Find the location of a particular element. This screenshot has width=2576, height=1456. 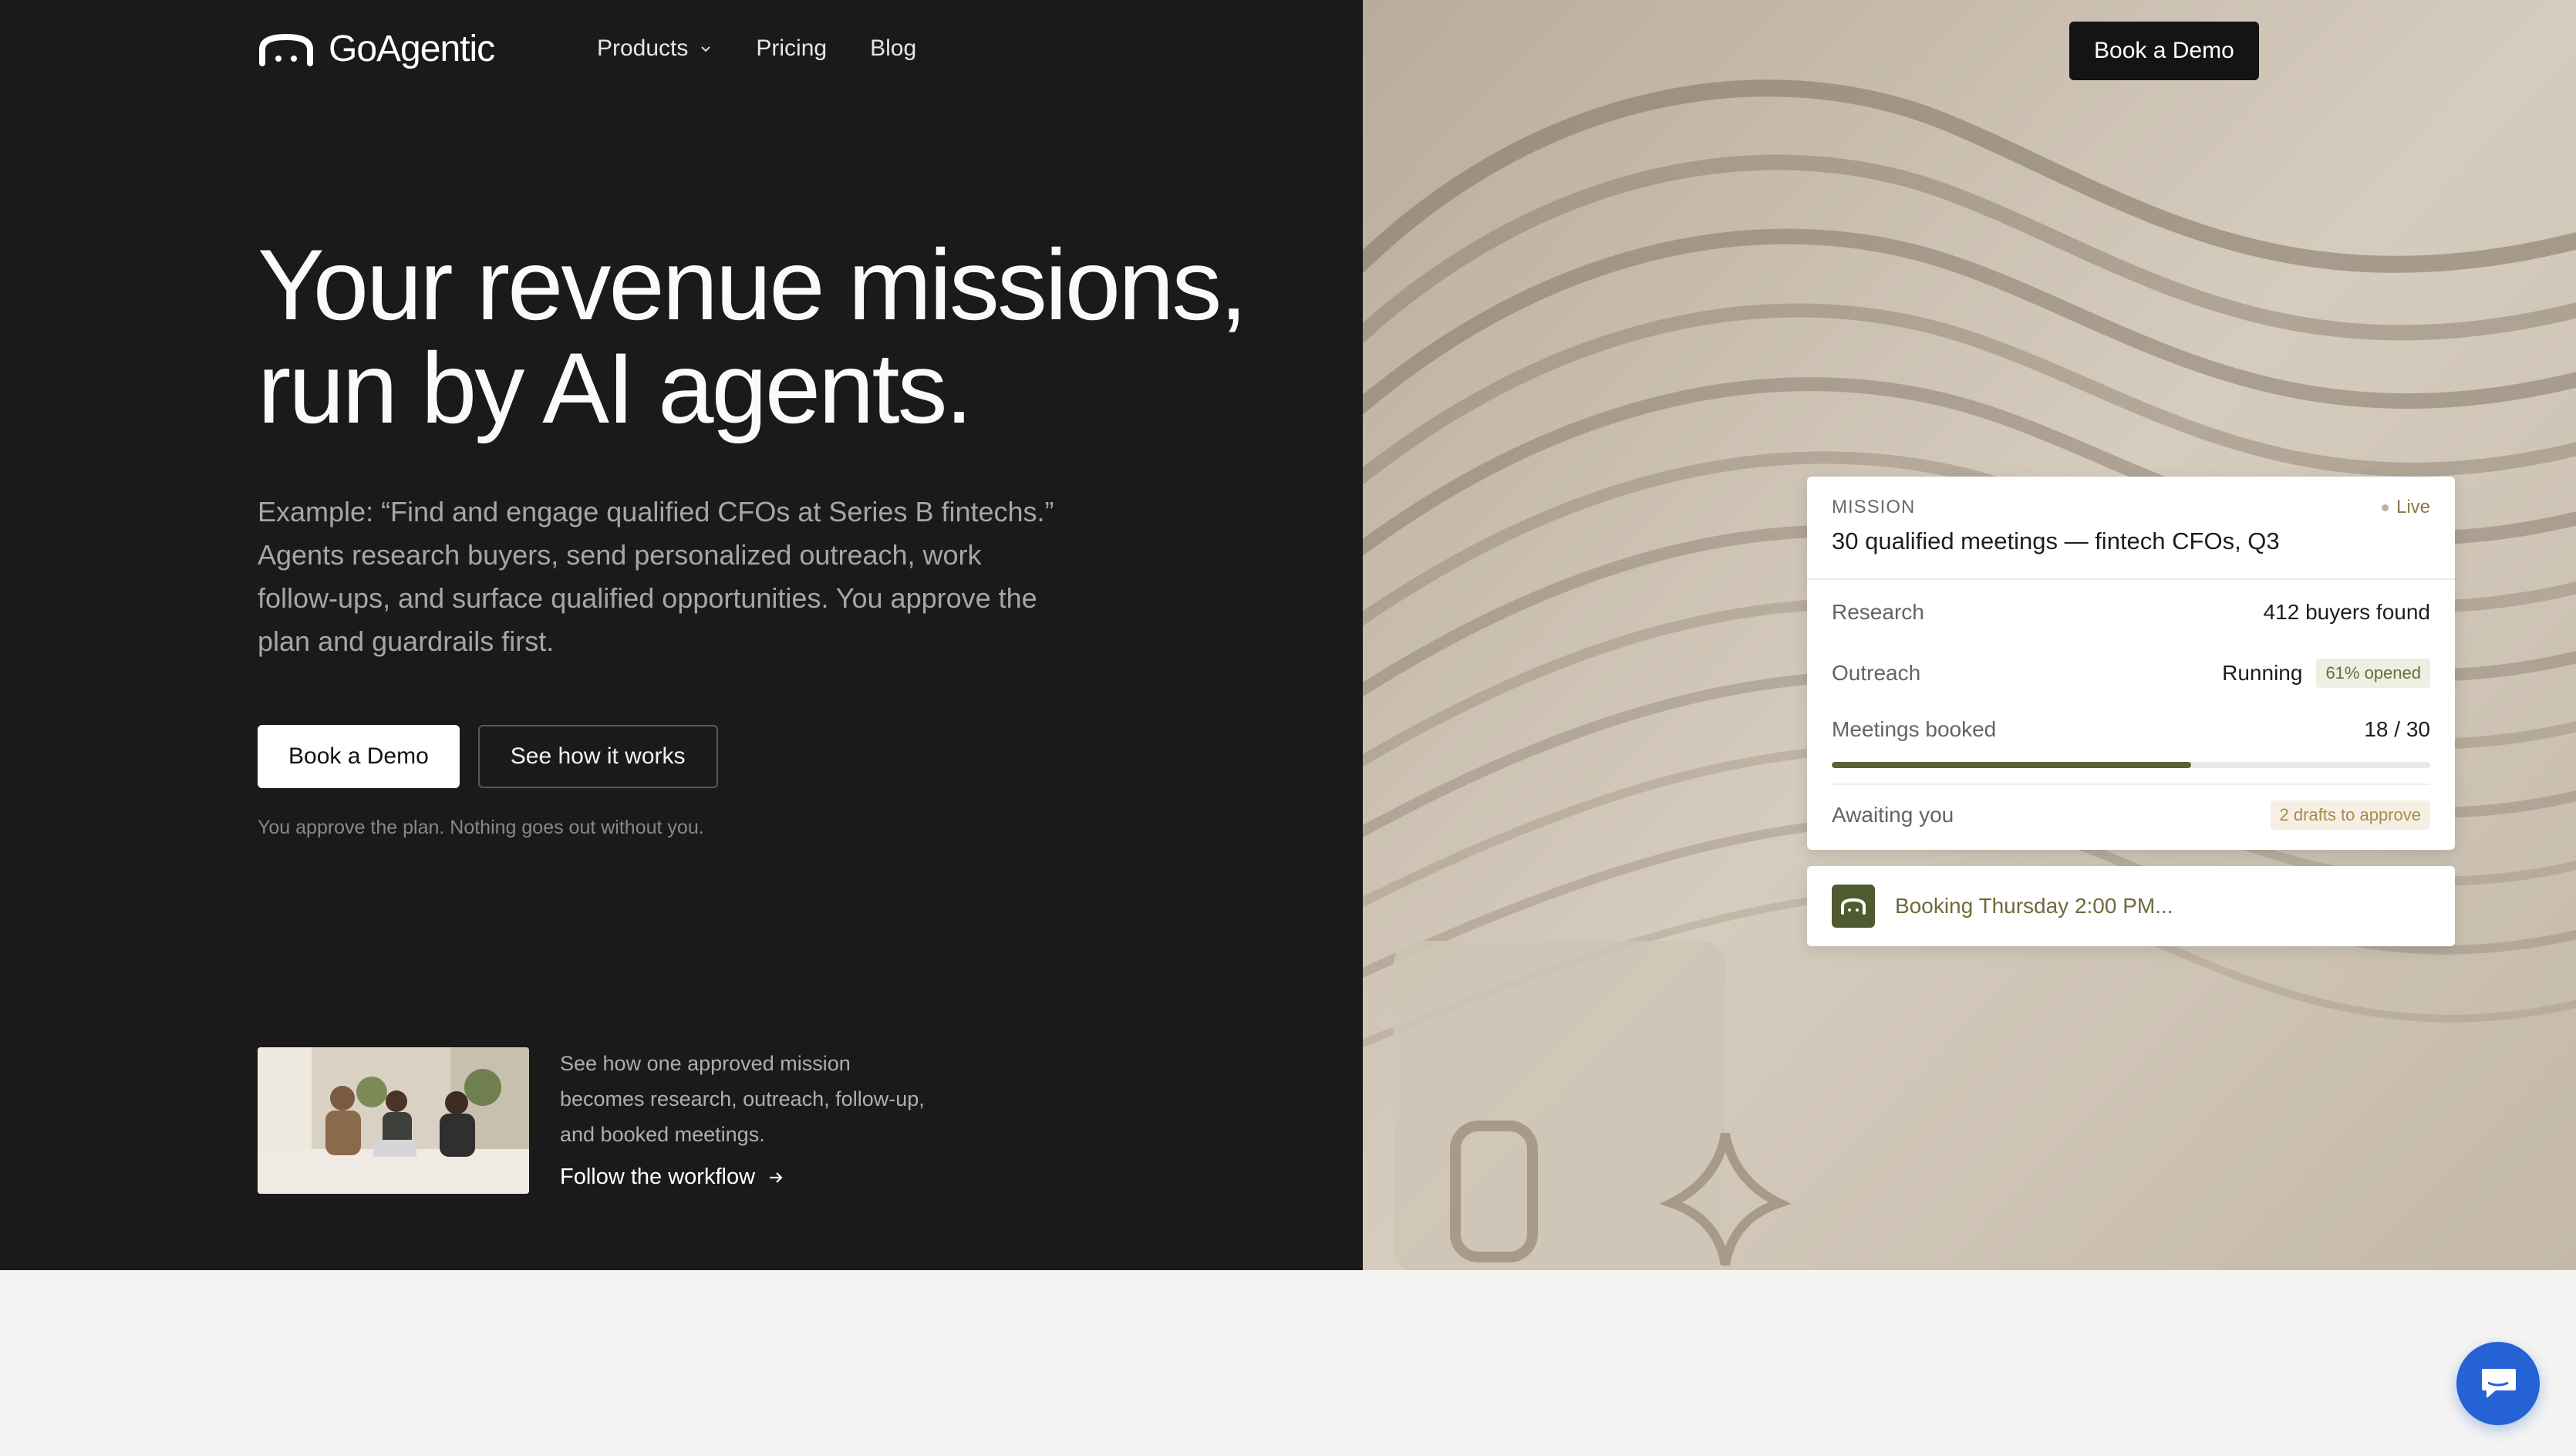

meetings-progress-bar is located at coordinates (2131, 765).